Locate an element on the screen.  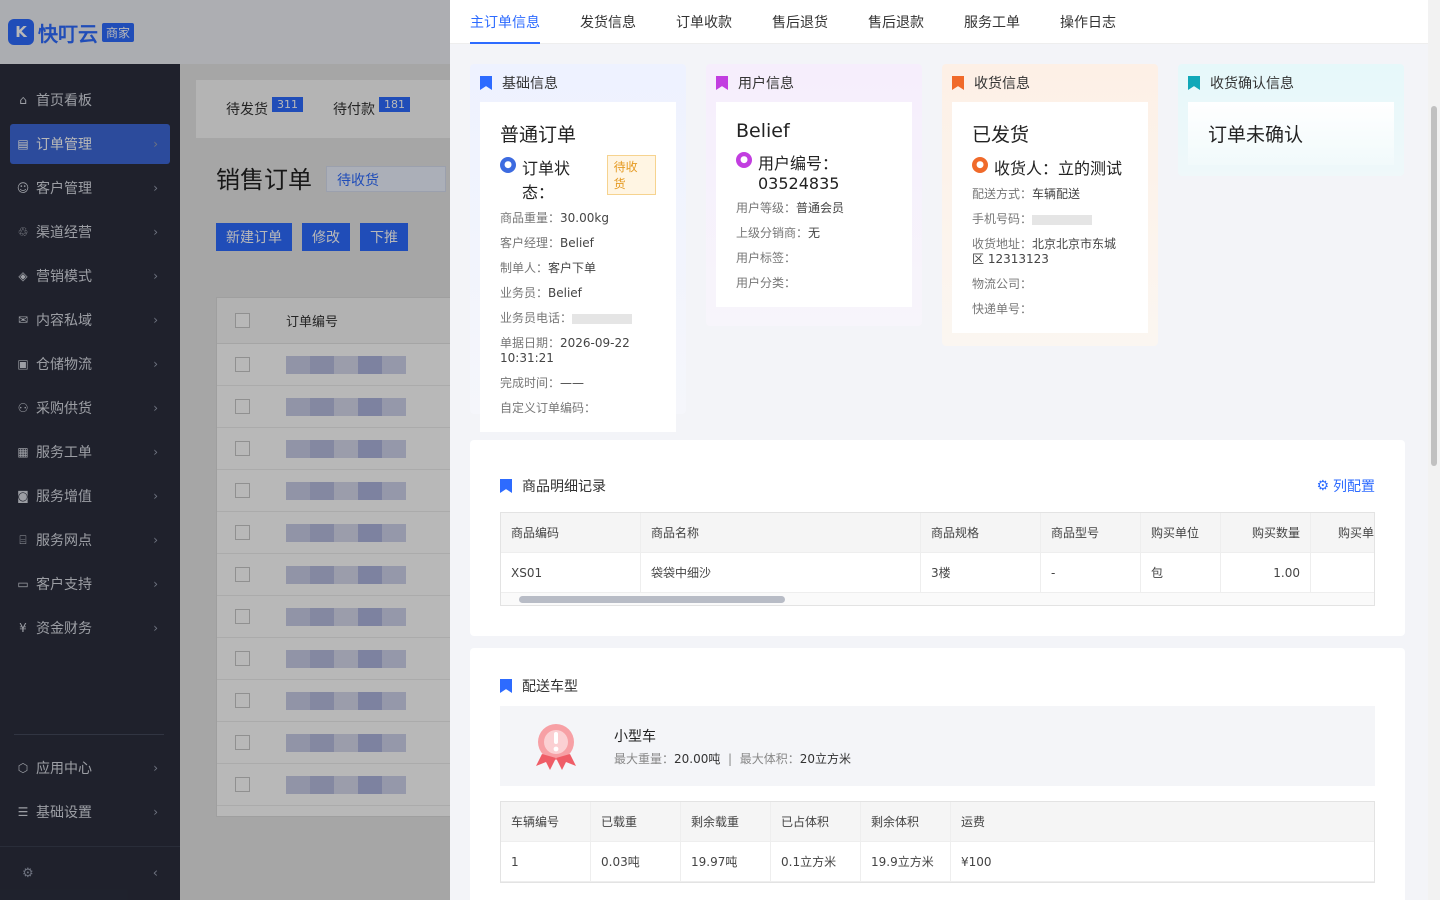
vehicle-icon is located at coordinates (556, 746).